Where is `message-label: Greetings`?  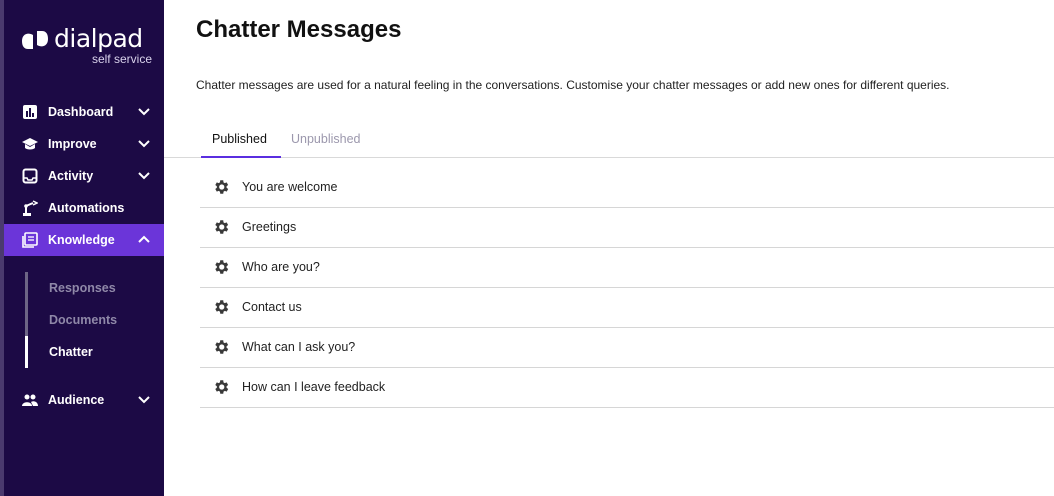 message-label: Greetings is located at coordinates (269, 227).